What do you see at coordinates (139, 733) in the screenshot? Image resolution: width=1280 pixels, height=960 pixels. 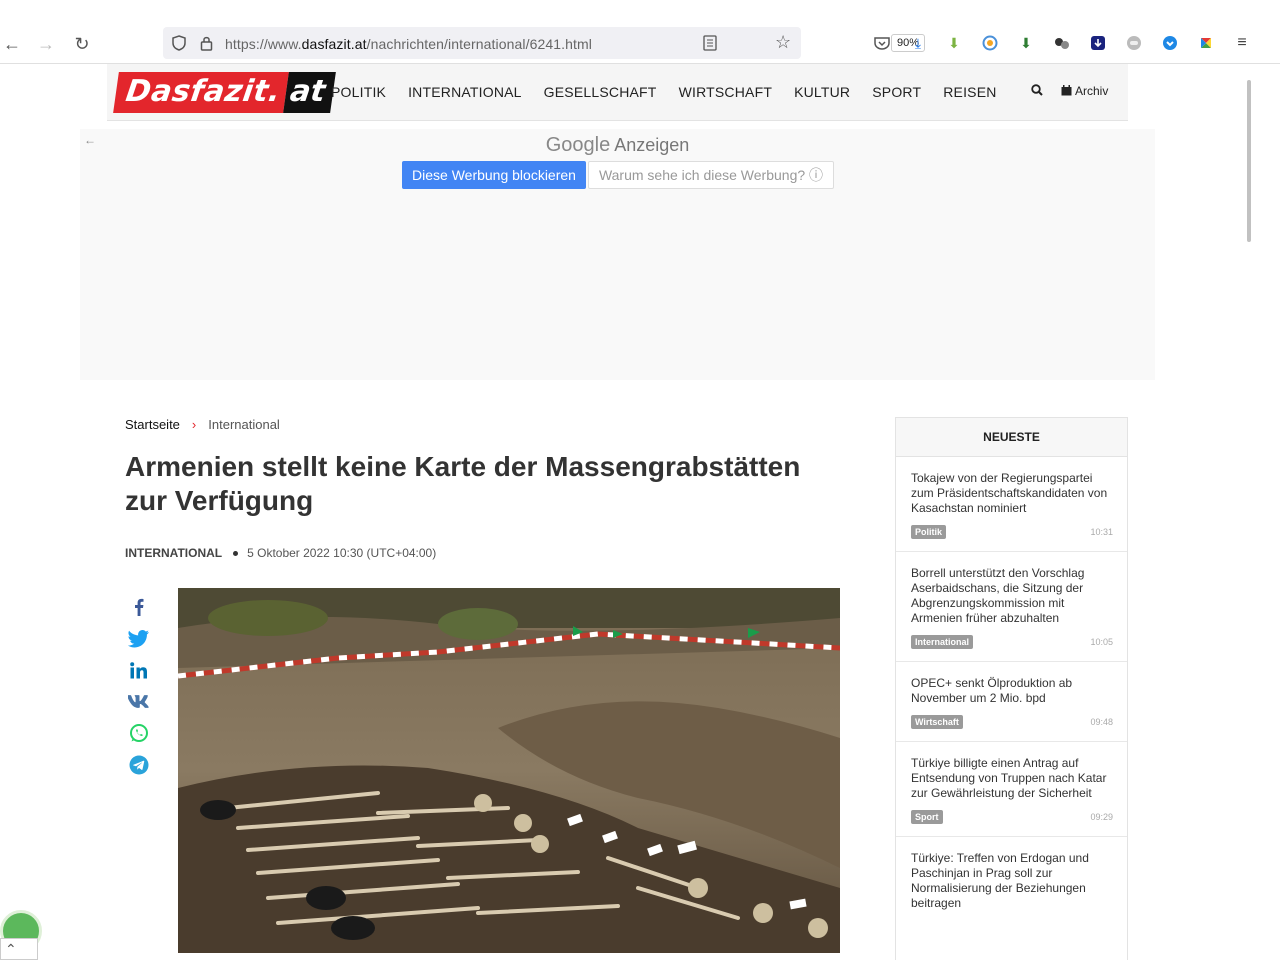 I see `whatsapp-icon` at bounding box center [139, 733].